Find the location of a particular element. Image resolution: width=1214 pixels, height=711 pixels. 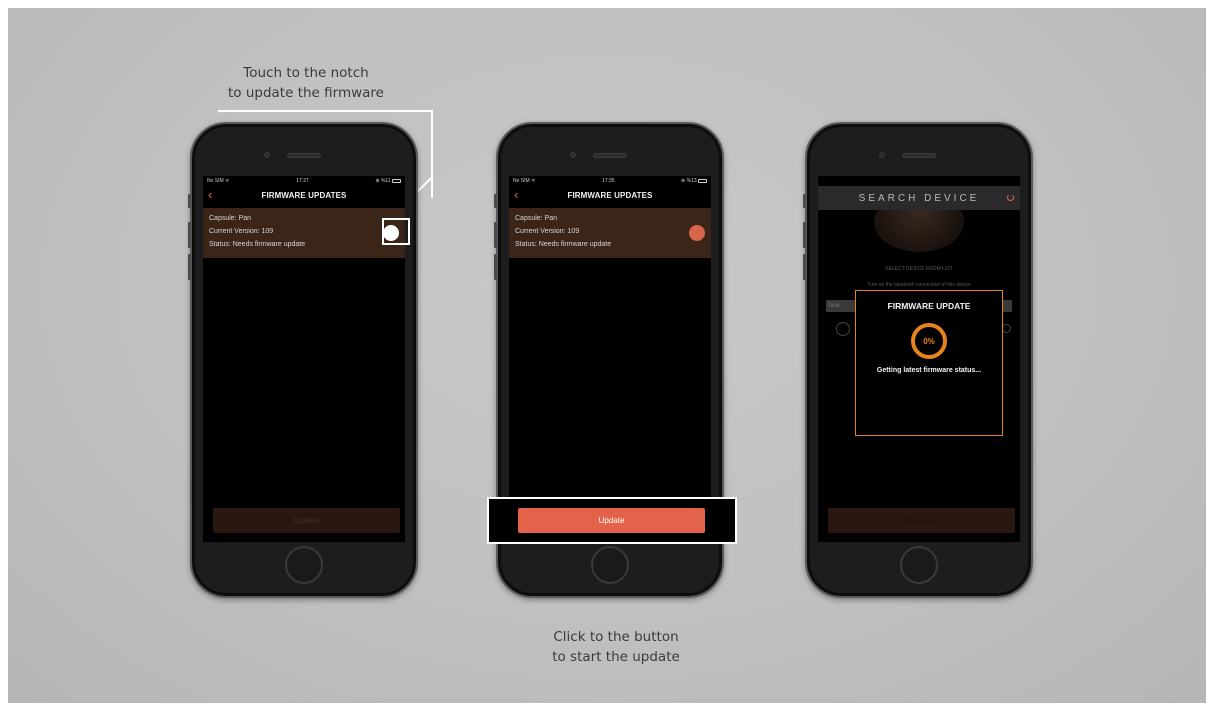

battery-text: ⊕ %13 is located at coordinates (689, 181).